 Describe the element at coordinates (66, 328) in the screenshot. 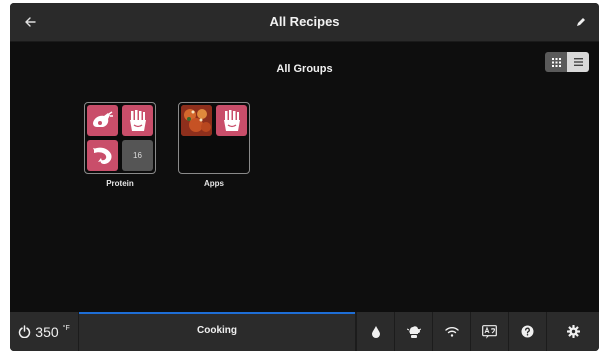

I see `temperature-unit: °F` at that location.